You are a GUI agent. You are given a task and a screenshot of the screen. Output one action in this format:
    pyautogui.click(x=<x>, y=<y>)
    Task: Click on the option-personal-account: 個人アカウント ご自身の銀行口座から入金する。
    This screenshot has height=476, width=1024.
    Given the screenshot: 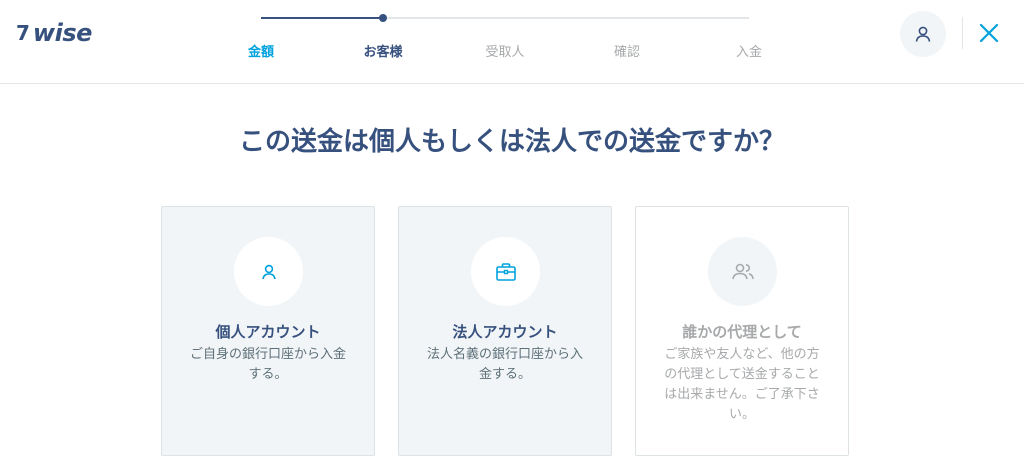 What is the action you would take?
    pyautogui.click(x=268, y=331)
    